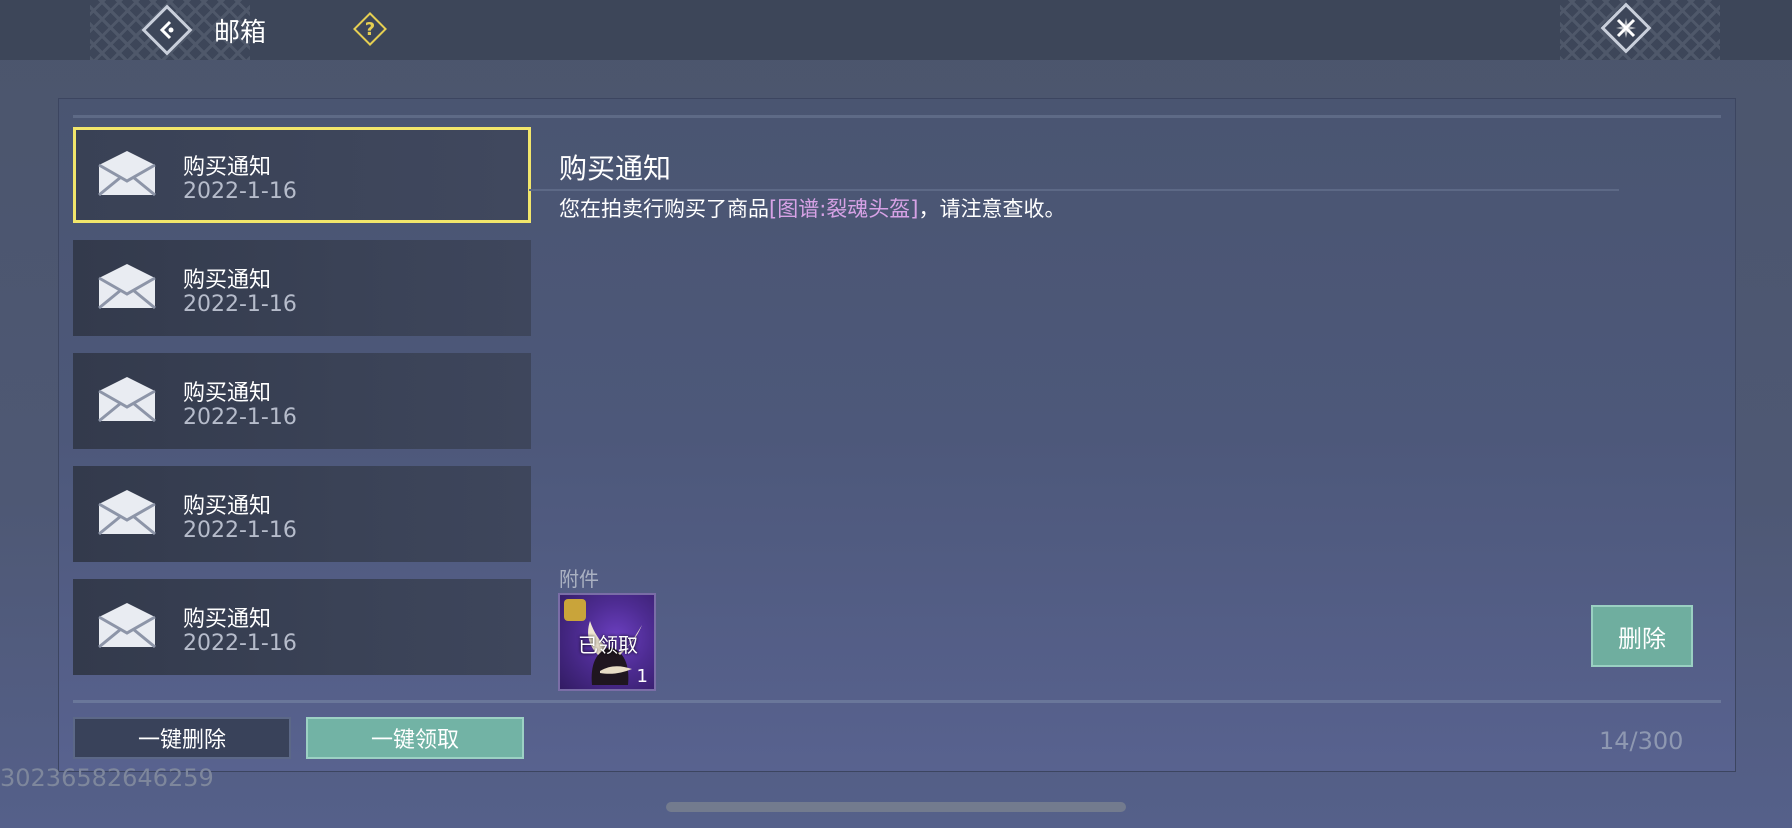 Image resolution: width=1792 pixels, height=828 pixels. What do you see at coordinates (240, 33) in the screenshot?
I see `page-title: 邮箱` at bounding box center [240, 33].